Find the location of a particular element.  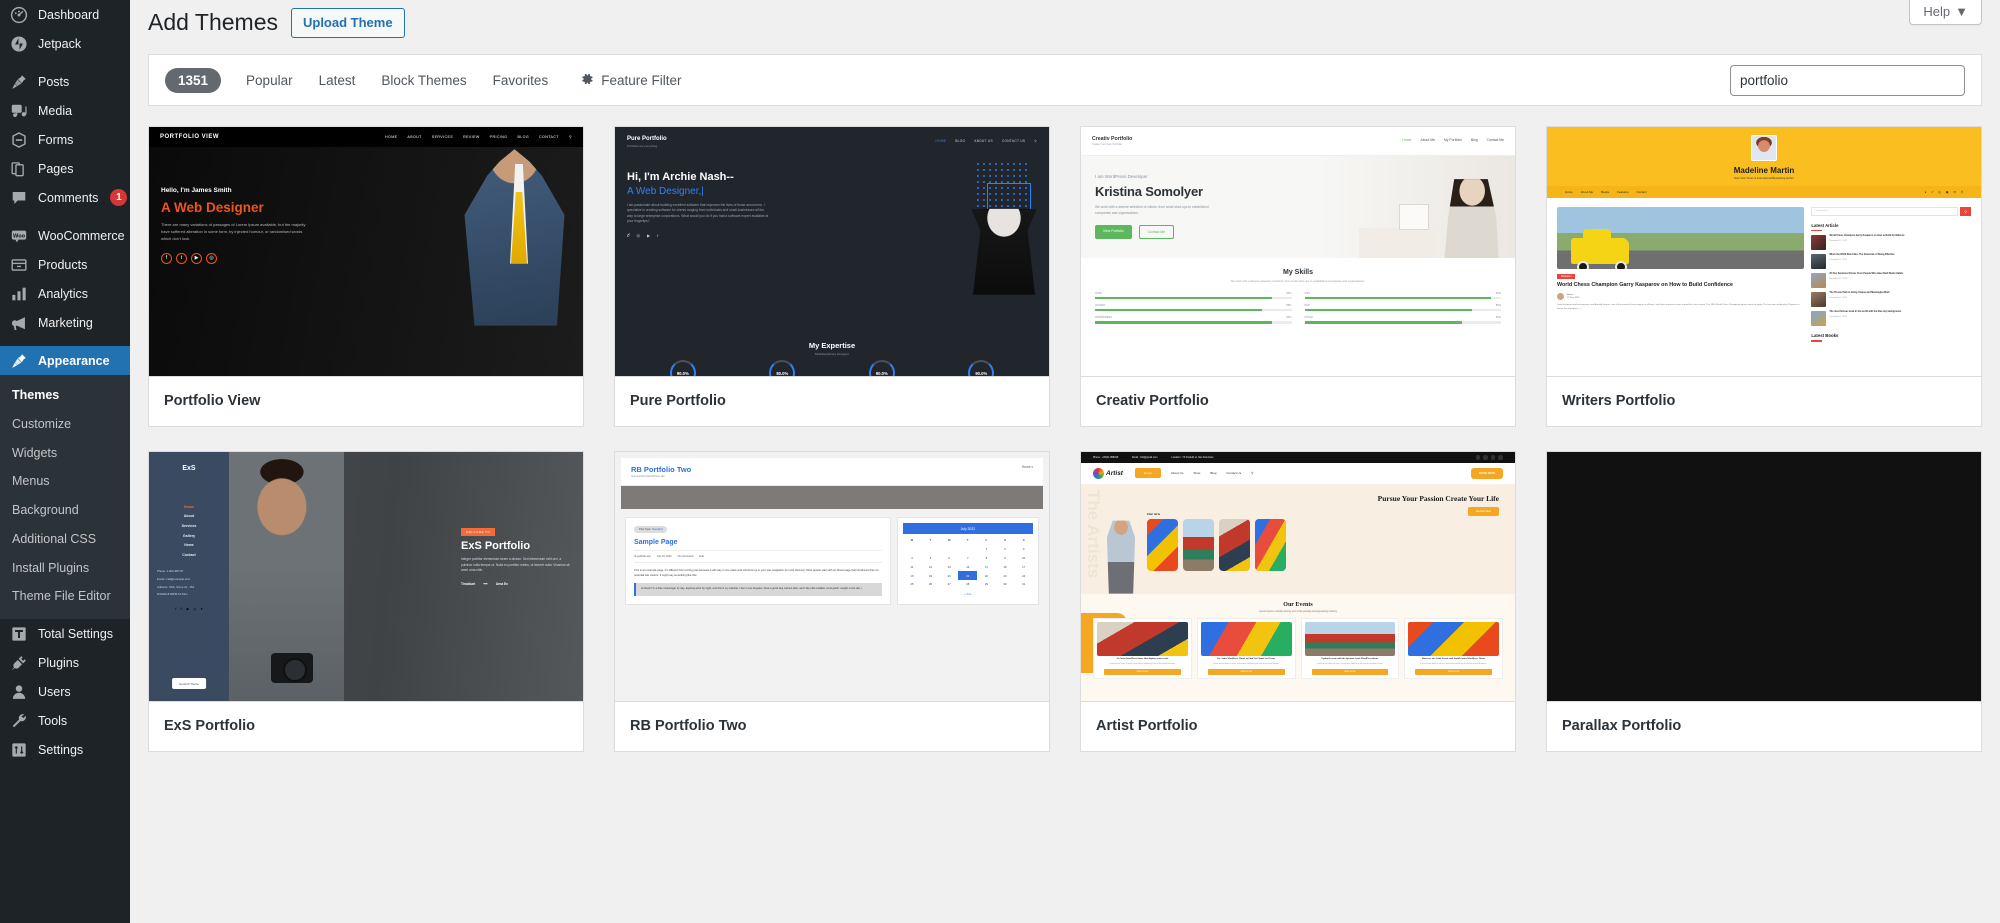

sidebar-item-tools: Tools is located at coordinates (65, 720).